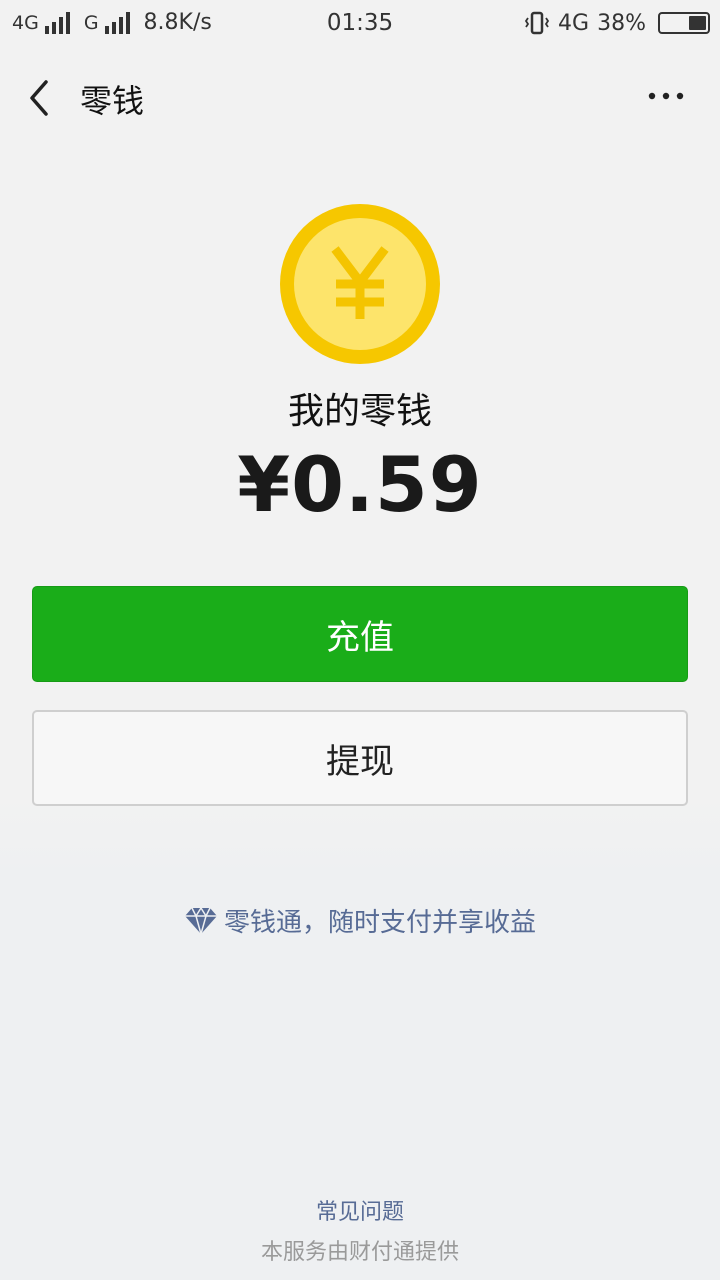 The image size is (720, 1280). What do you see at coordinates (359, 1252) in the screenshot?
I see `provider-text: 本服务由财付通提供` at bounding box center [359, 1252].